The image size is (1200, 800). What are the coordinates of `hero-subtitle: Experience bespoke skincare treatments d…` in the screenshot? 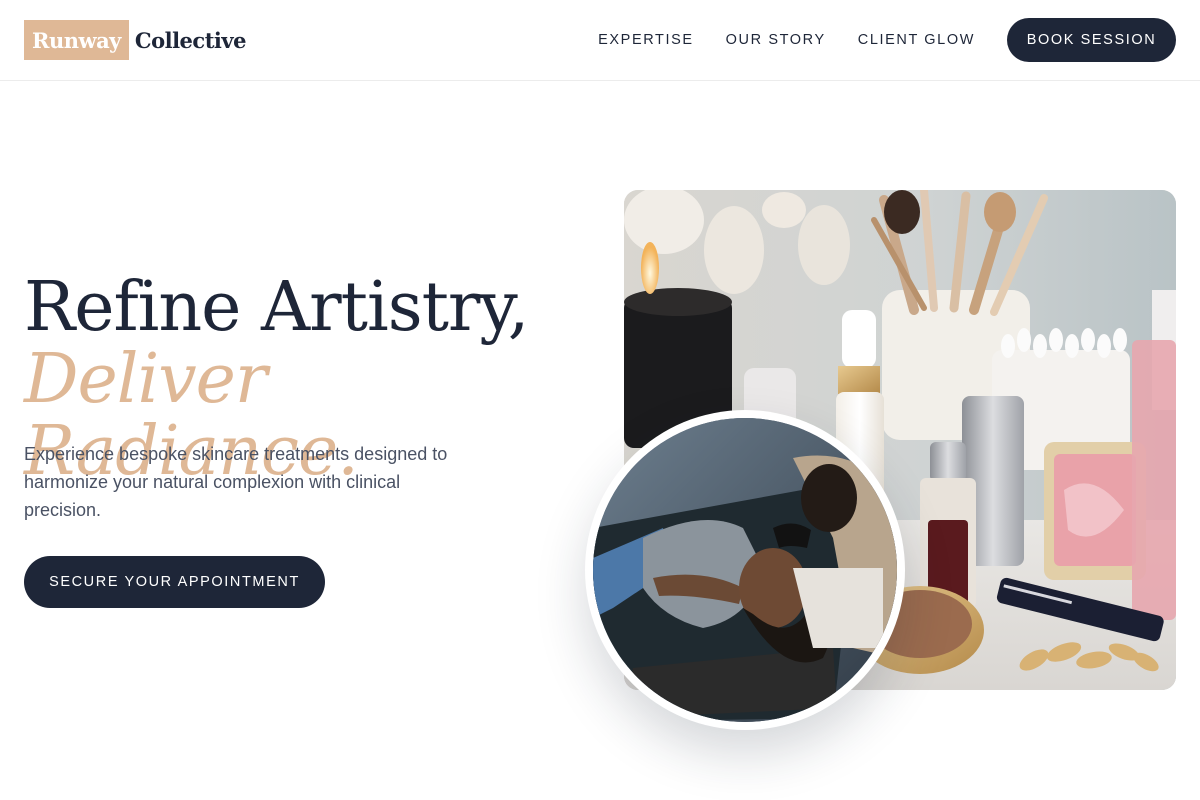 It's located at (236, 482).